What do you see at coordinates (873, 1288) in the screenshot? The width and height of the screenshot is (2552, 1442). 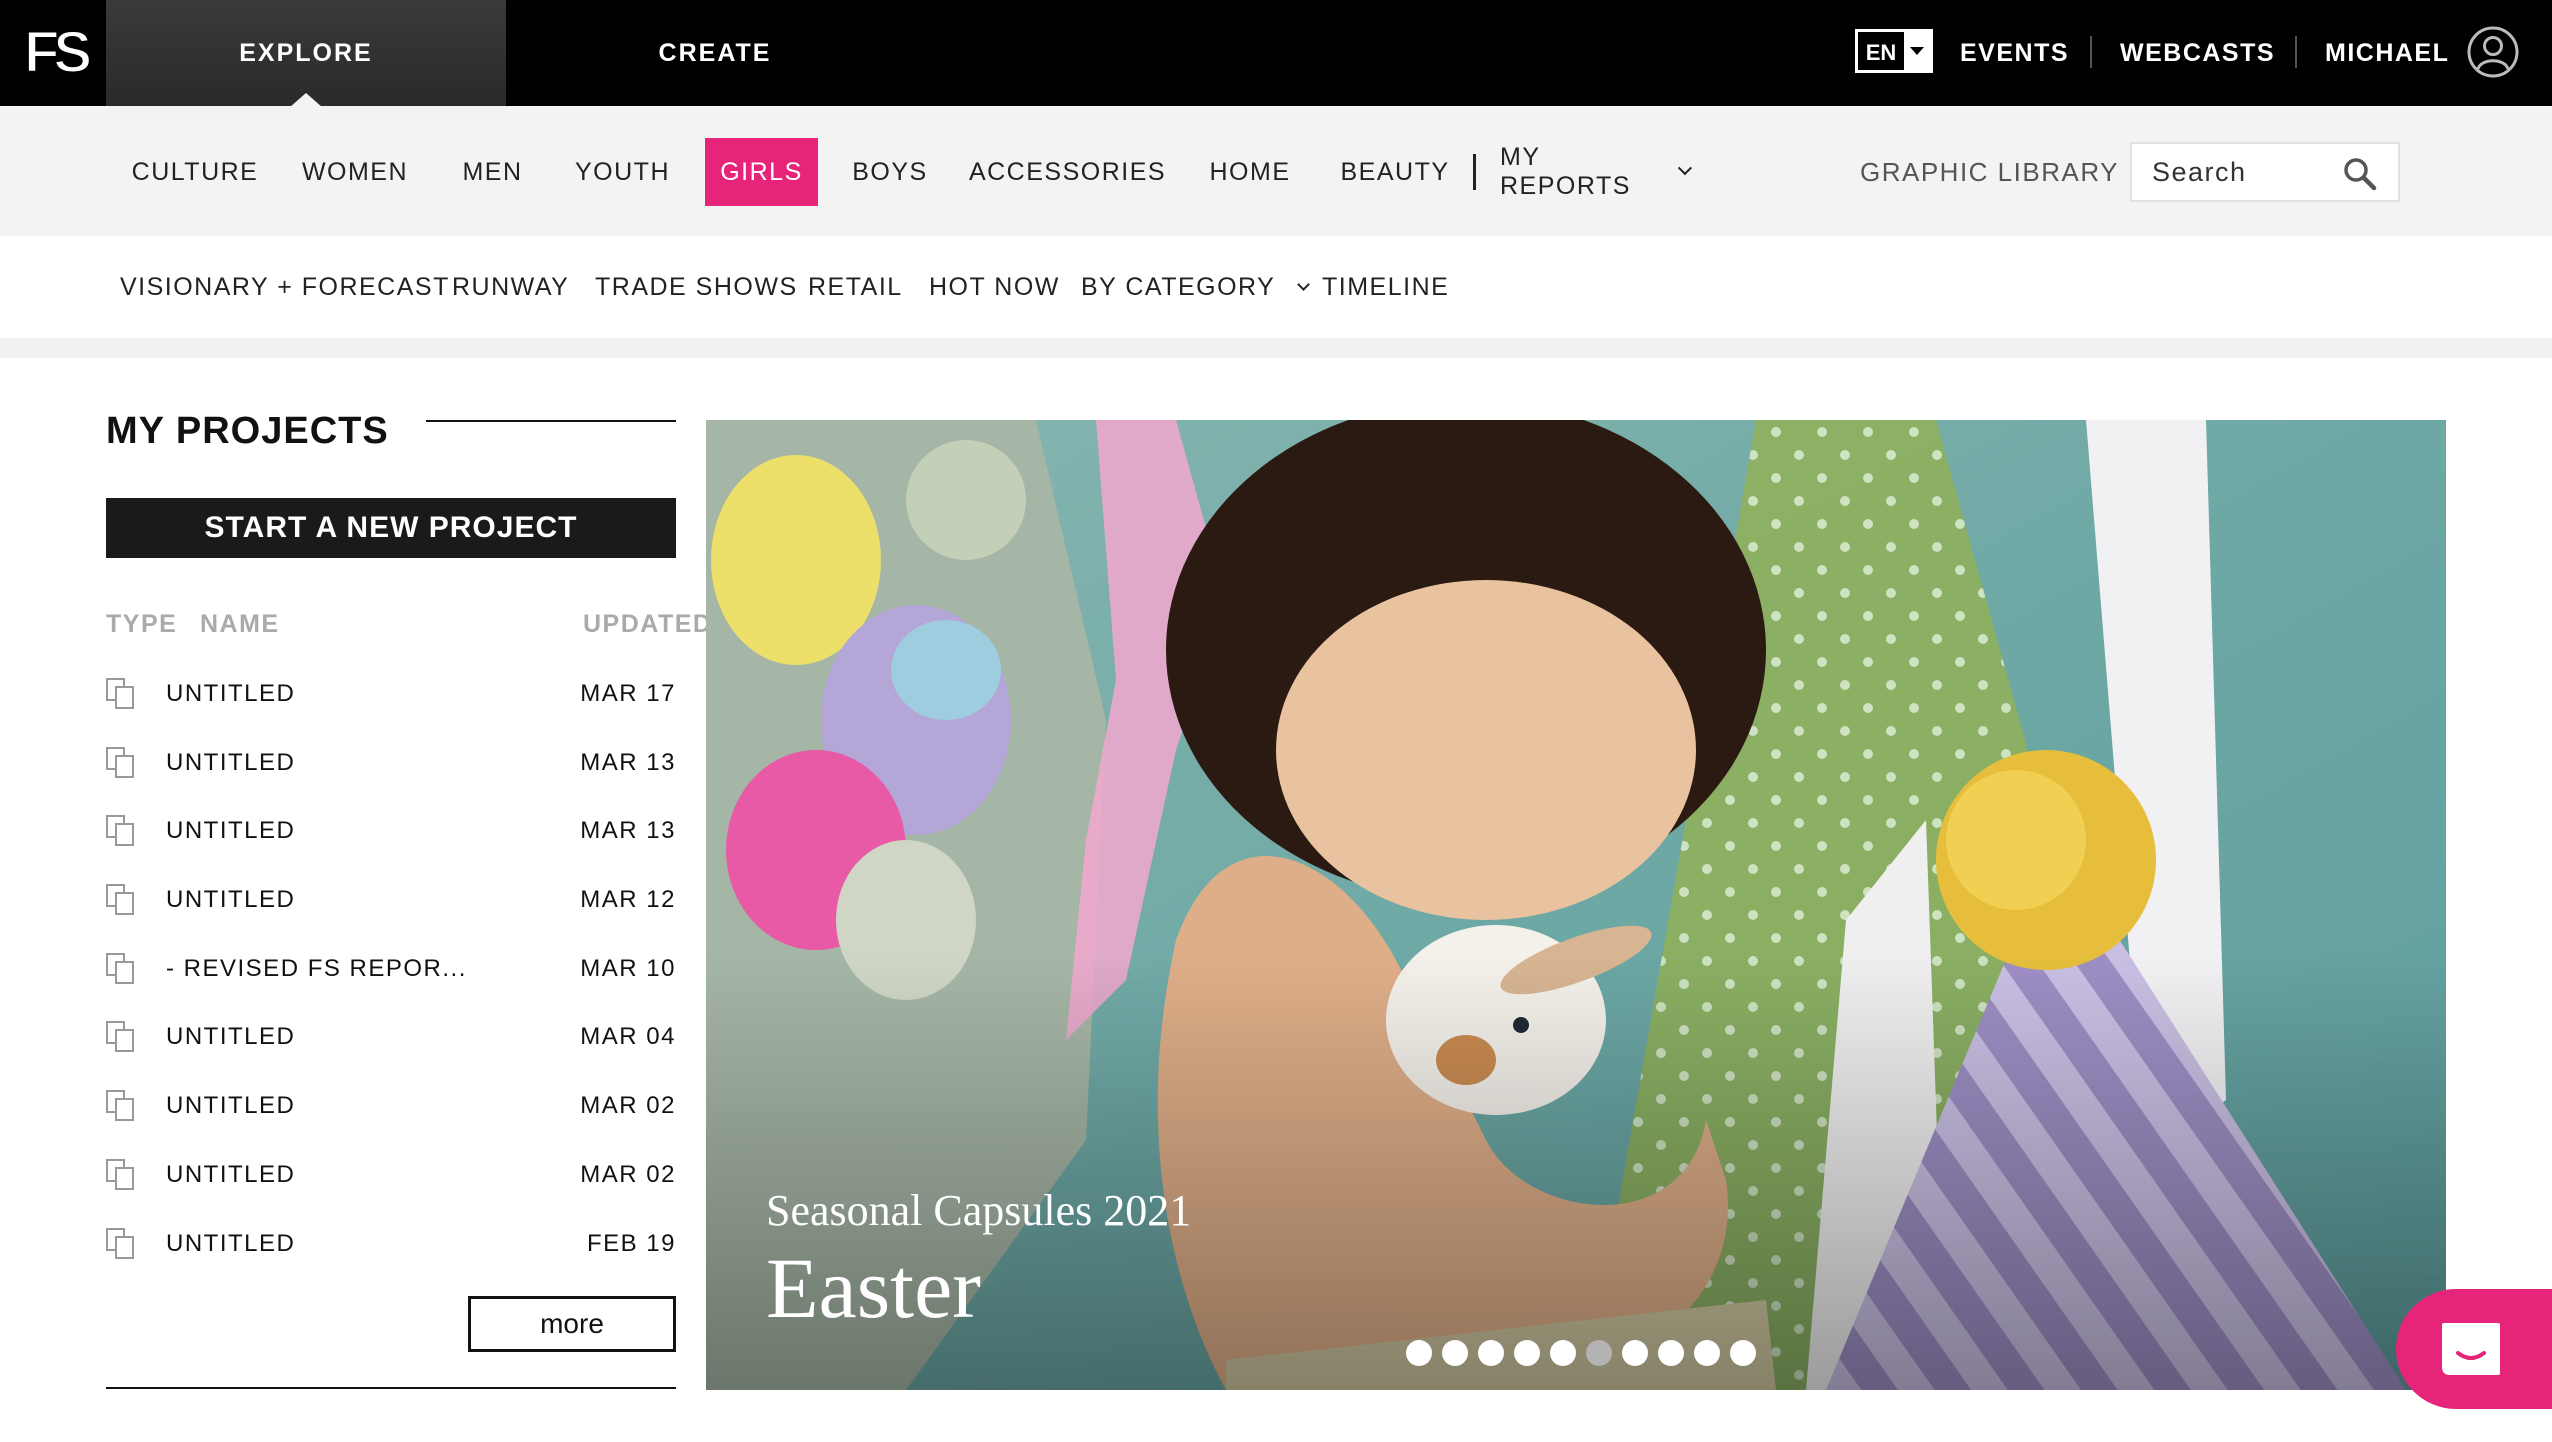 I see `hero-headline: Easter` at bounding box center [873, 1288].